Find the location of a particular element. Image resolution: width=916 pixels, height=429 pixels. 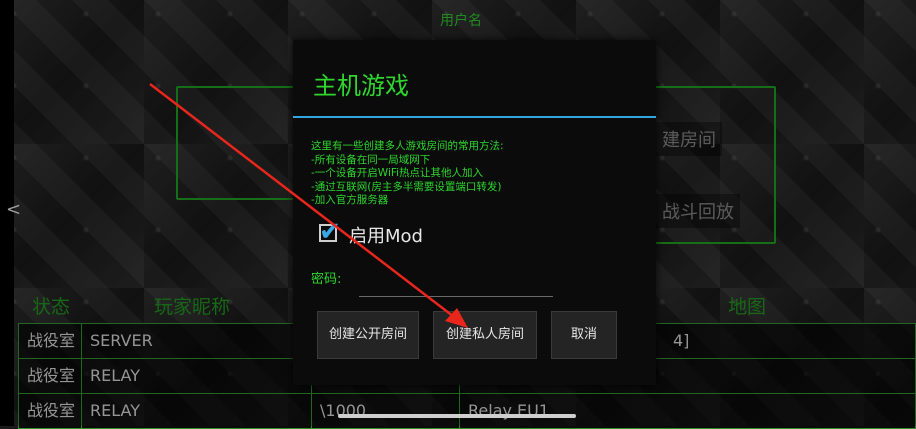

password-label: 密码: is located at coordinates (326, 279).